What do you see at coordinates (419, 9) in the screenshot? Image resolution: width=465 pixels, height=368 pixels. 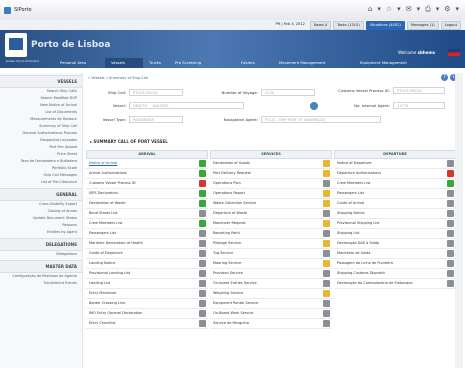 I see `browser-tool-5-icon: ▾` at bounding box center [419, 9].